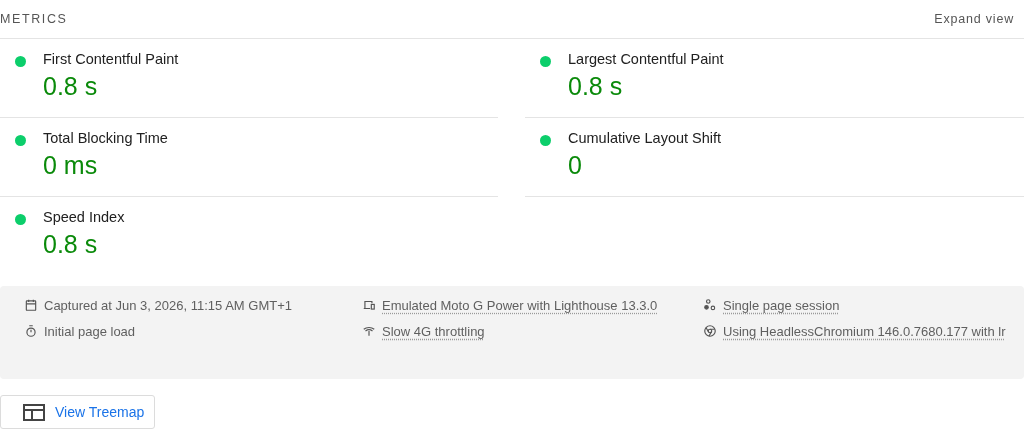 The image size is (1024, 436). Describe the element at coordinates (520, 305) in the screenshot. I see `settings-link: Emulated Moto G Power with Lighthouse 13.3.0` at that location.